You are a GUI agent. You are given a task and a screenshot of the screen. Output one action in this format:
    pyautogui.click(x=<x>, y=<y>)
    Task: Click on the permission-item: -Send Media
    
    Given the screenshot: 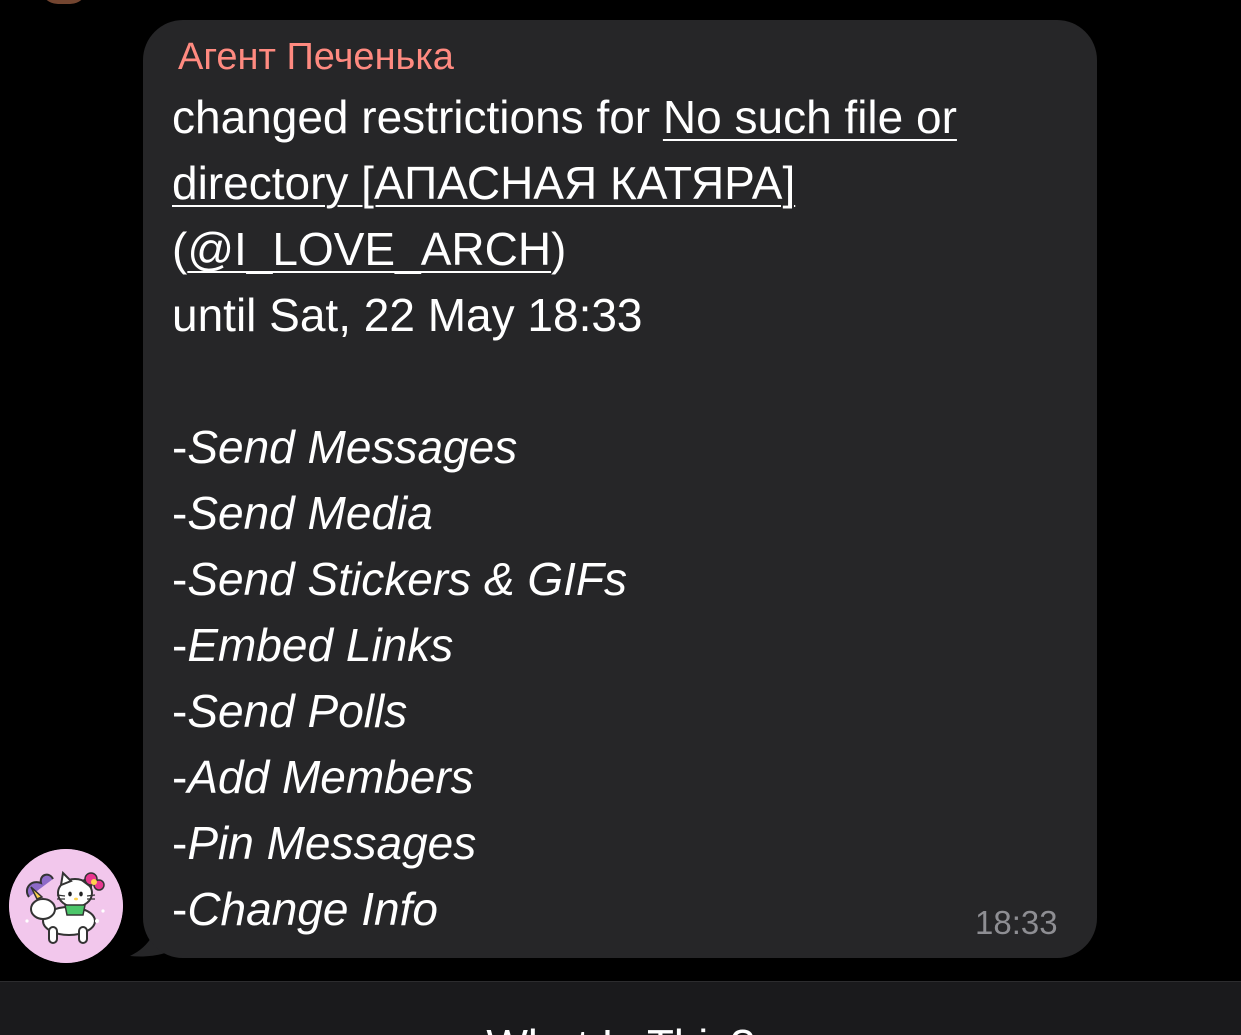 What is the action you would take?
    pyautogui.click(x=624, y=513)
    